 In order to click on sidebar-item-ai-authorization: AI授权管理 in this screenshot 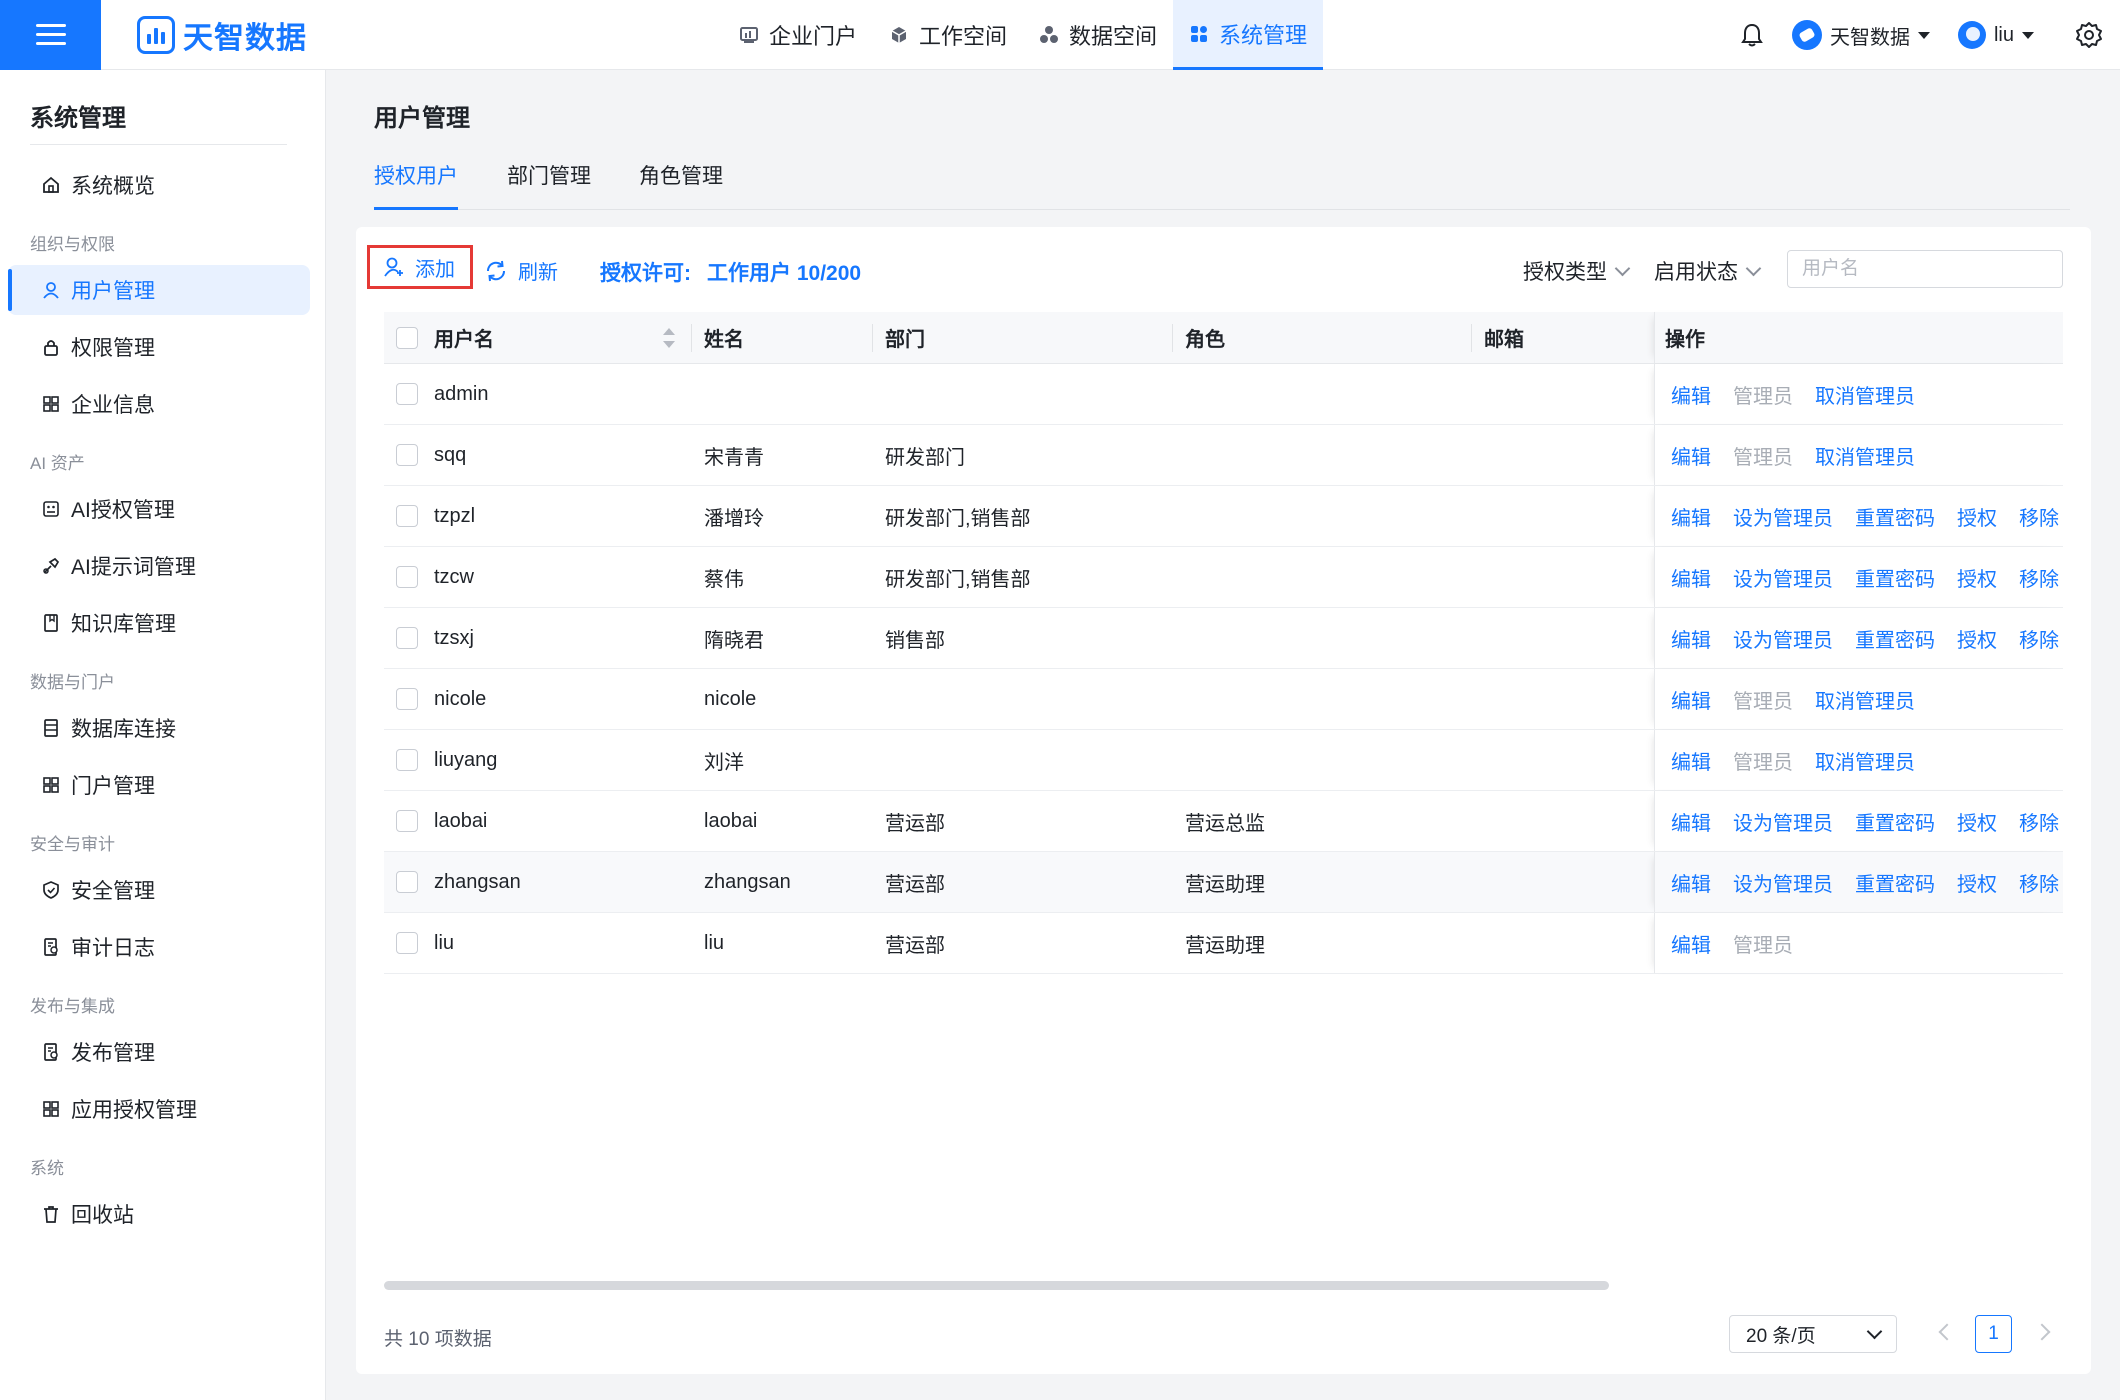, I will do `click(159, 509)`.